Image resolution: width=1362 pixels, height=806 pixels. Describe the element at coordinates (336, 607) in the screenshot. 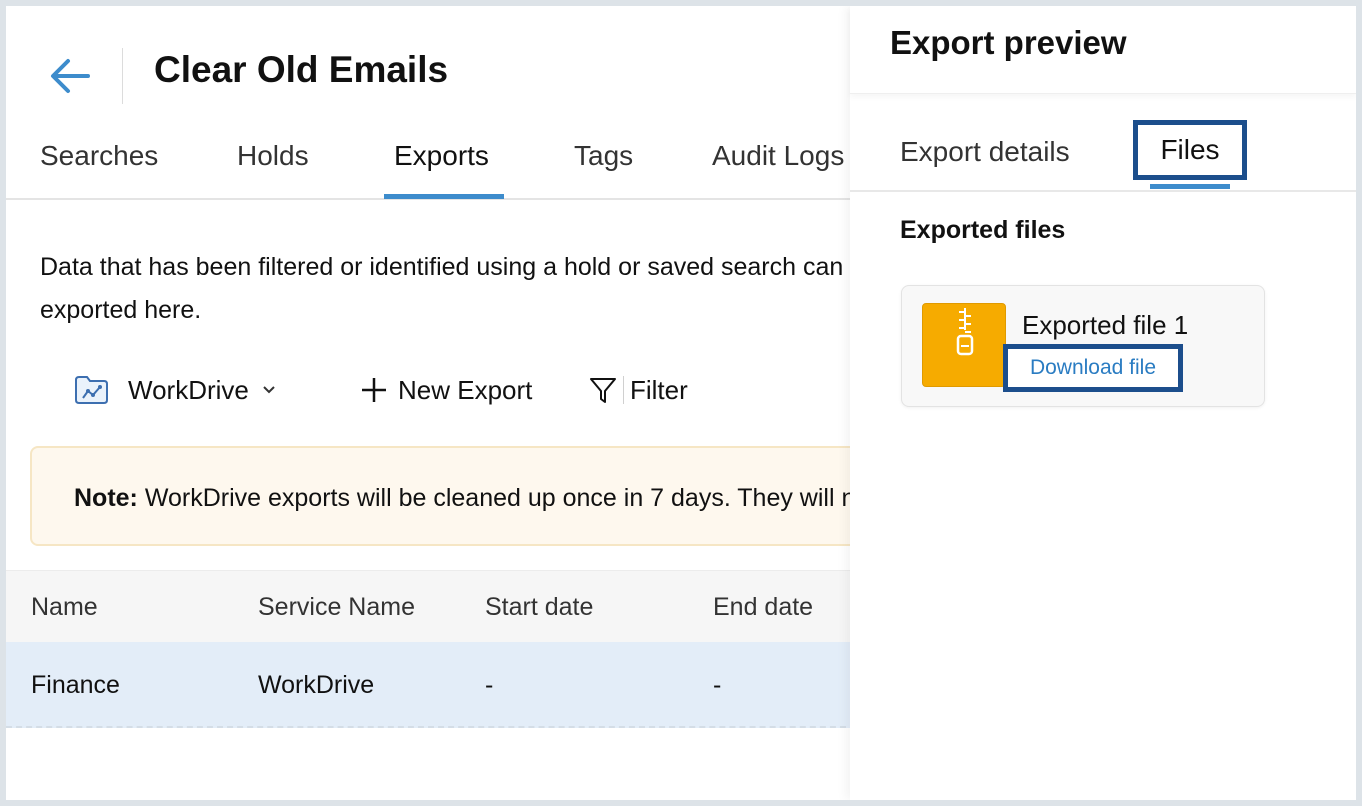

I see `column-header-service-name: Service Name` at that location.